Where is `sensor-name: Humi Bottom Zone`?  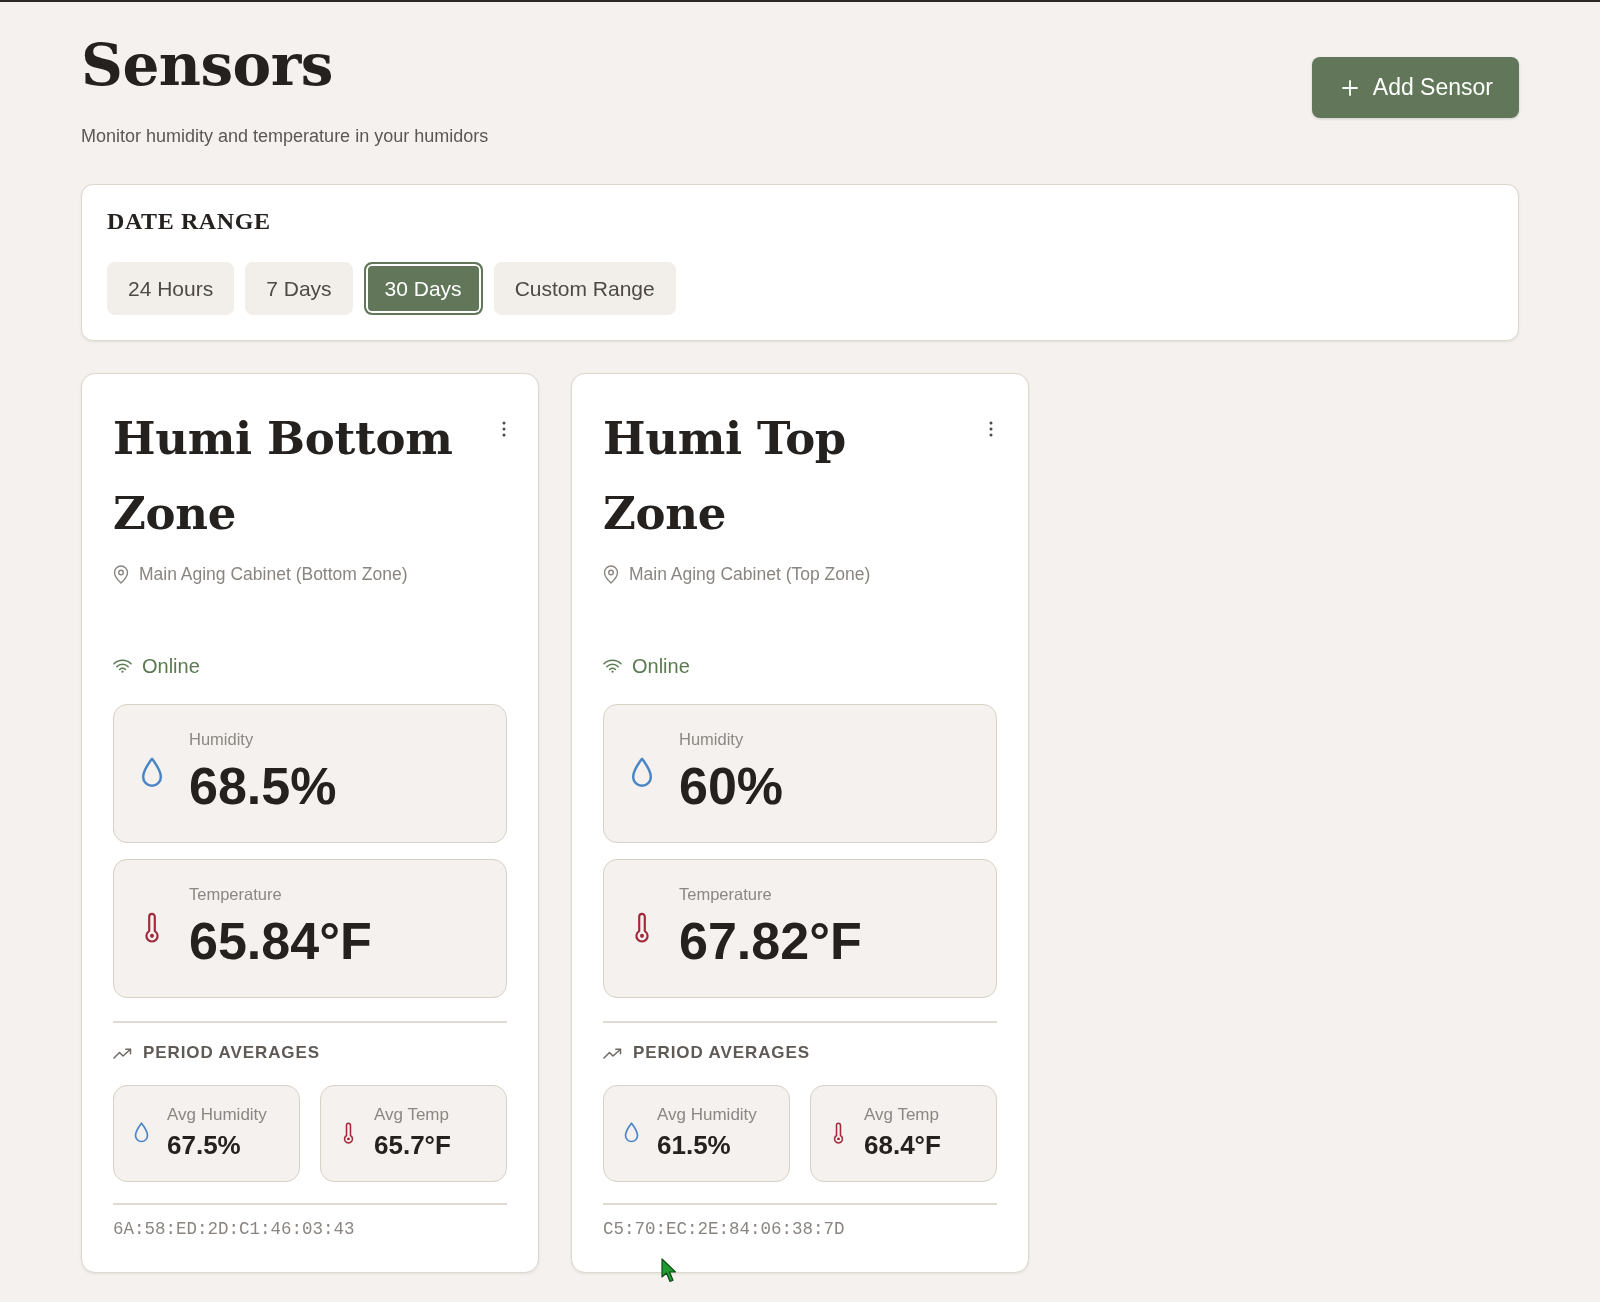
sensor-name: Humi Bottom Zone is located at coordinates (283, 476).